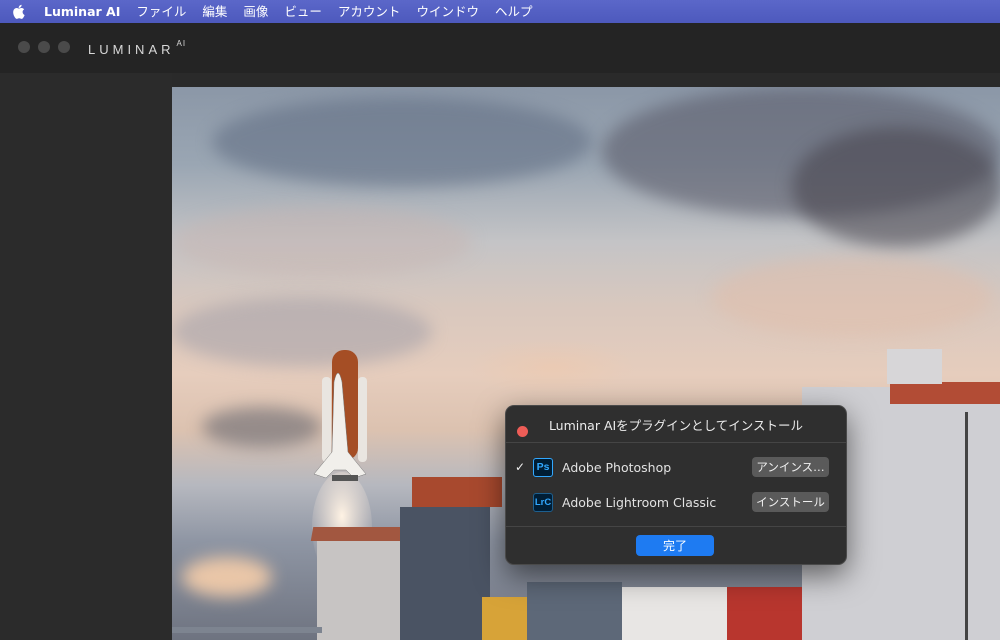  What do you see at coordinates (543, 467) in the screenshot?
I see `photoshop-icon: Ps` at bounding box center [543, 467].